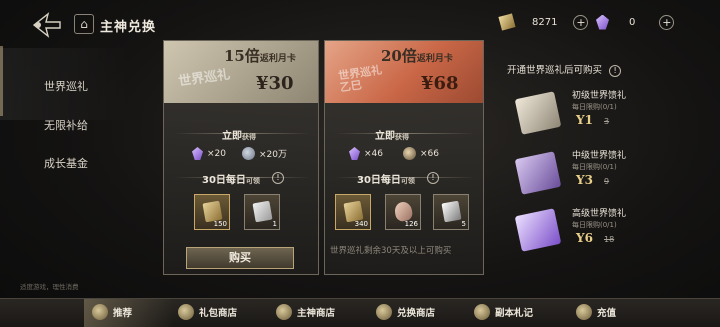 The image size is (720, 327). Describe the element at coordinates (1, 81) in the screenshot. I see `sidebar-active-bar` at that location.